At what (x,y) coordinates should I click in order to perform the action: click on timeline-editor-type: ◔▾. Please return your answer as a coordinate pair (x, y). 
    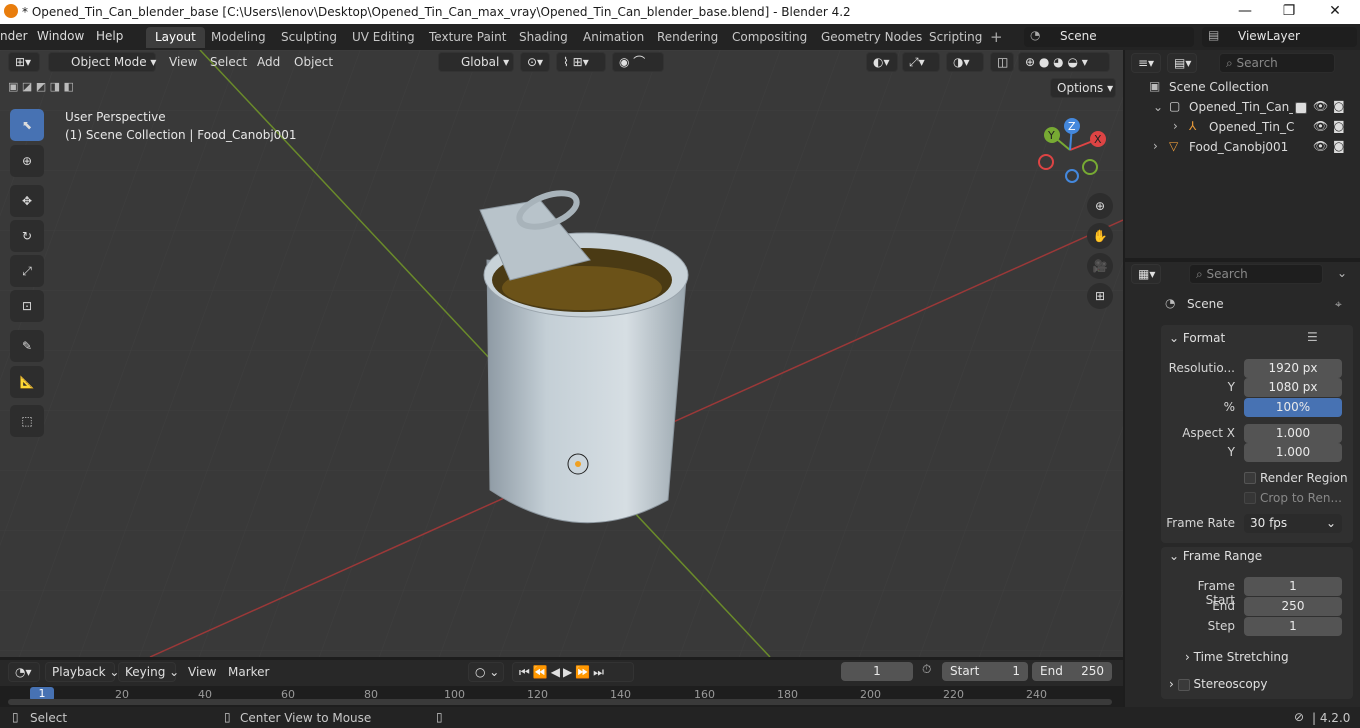
    Looking at the image, I should click on (24, 672).